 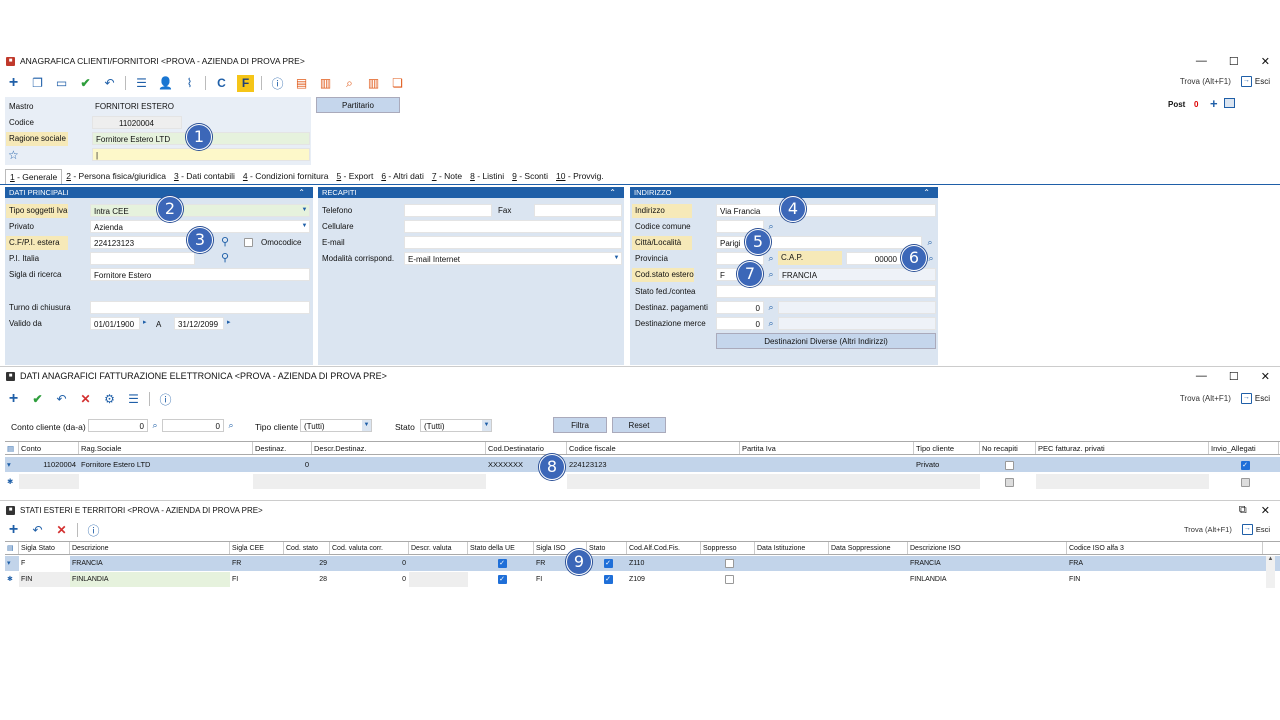 What do you see at coordinates (1270, 572) in the screenshot?
I see `scrollbar: ▲` at bounding box center [1270, 572].